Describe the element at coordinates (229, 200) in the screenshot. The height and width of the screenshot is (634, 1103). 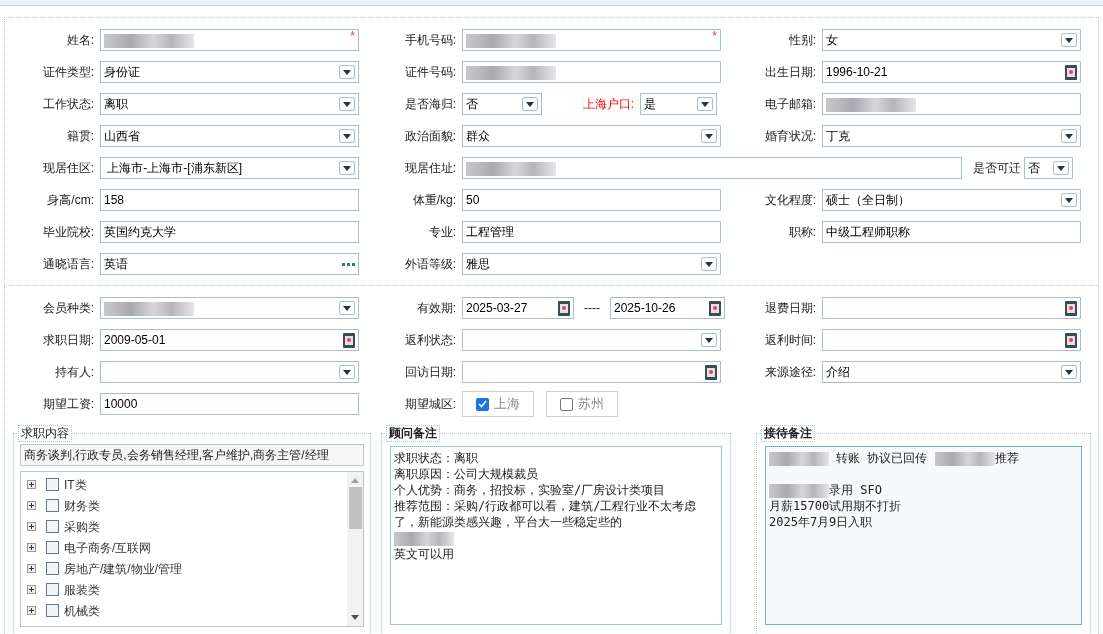
I see `input-field: 158` at that location.